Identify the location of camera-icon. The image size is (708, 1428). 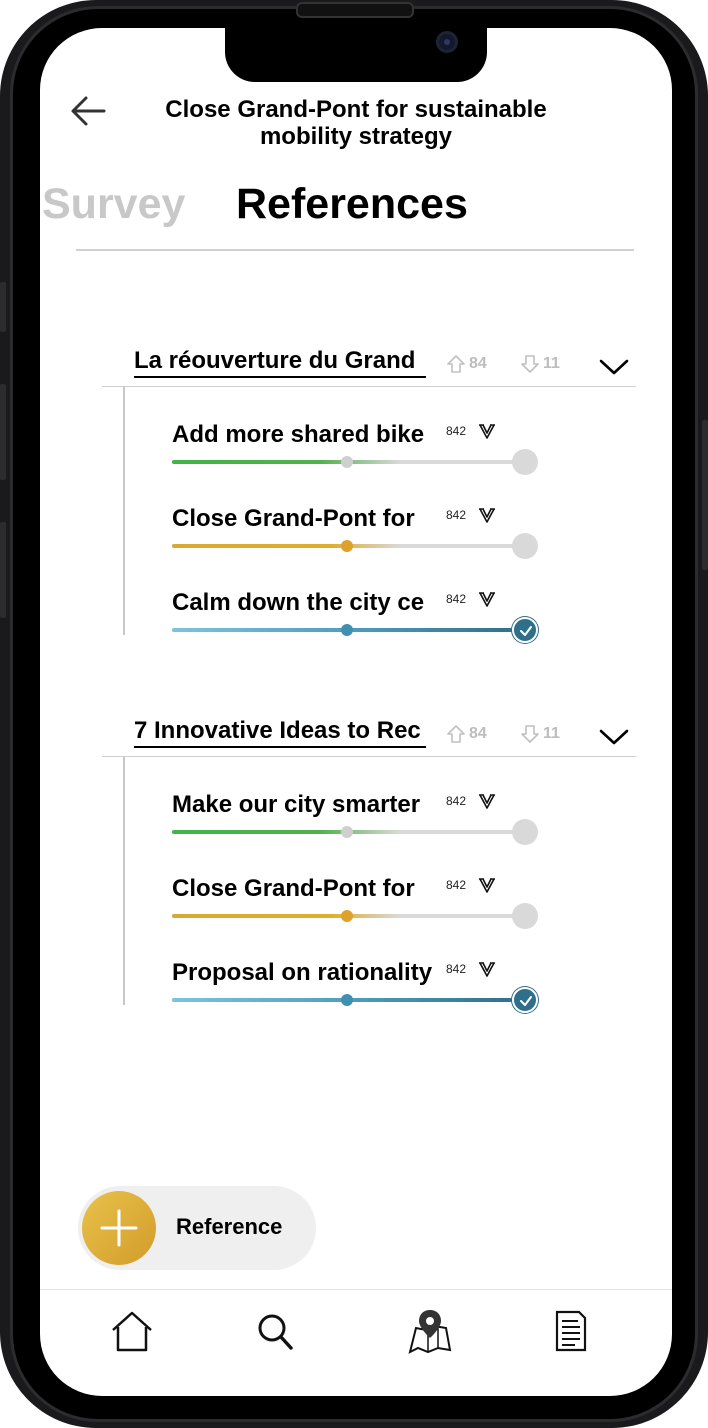
(447, 42).